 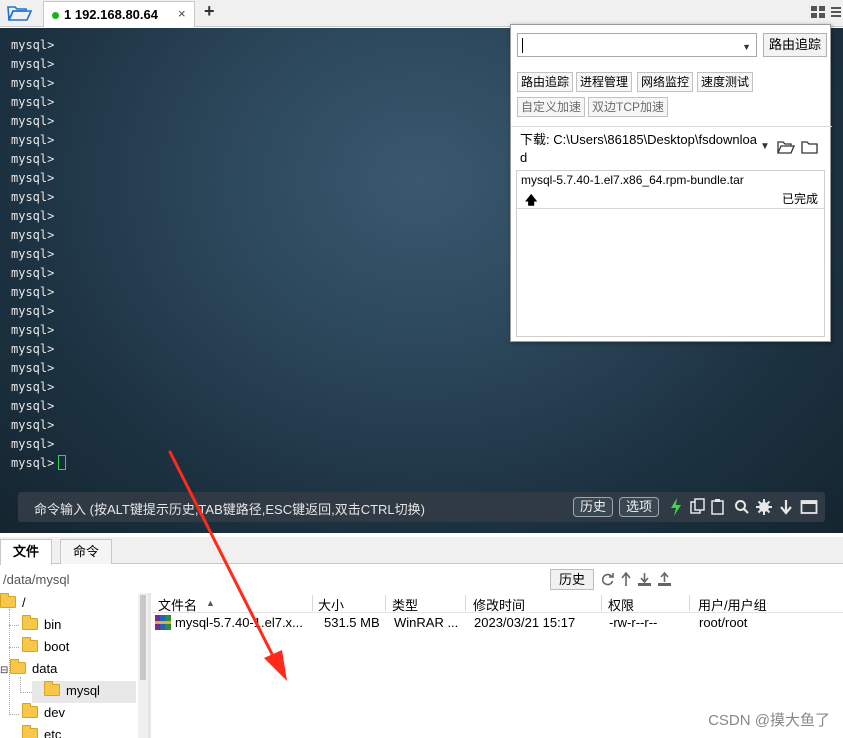 I want to click on file-permission: -rw-r--r--, so click(x=633, y=622).